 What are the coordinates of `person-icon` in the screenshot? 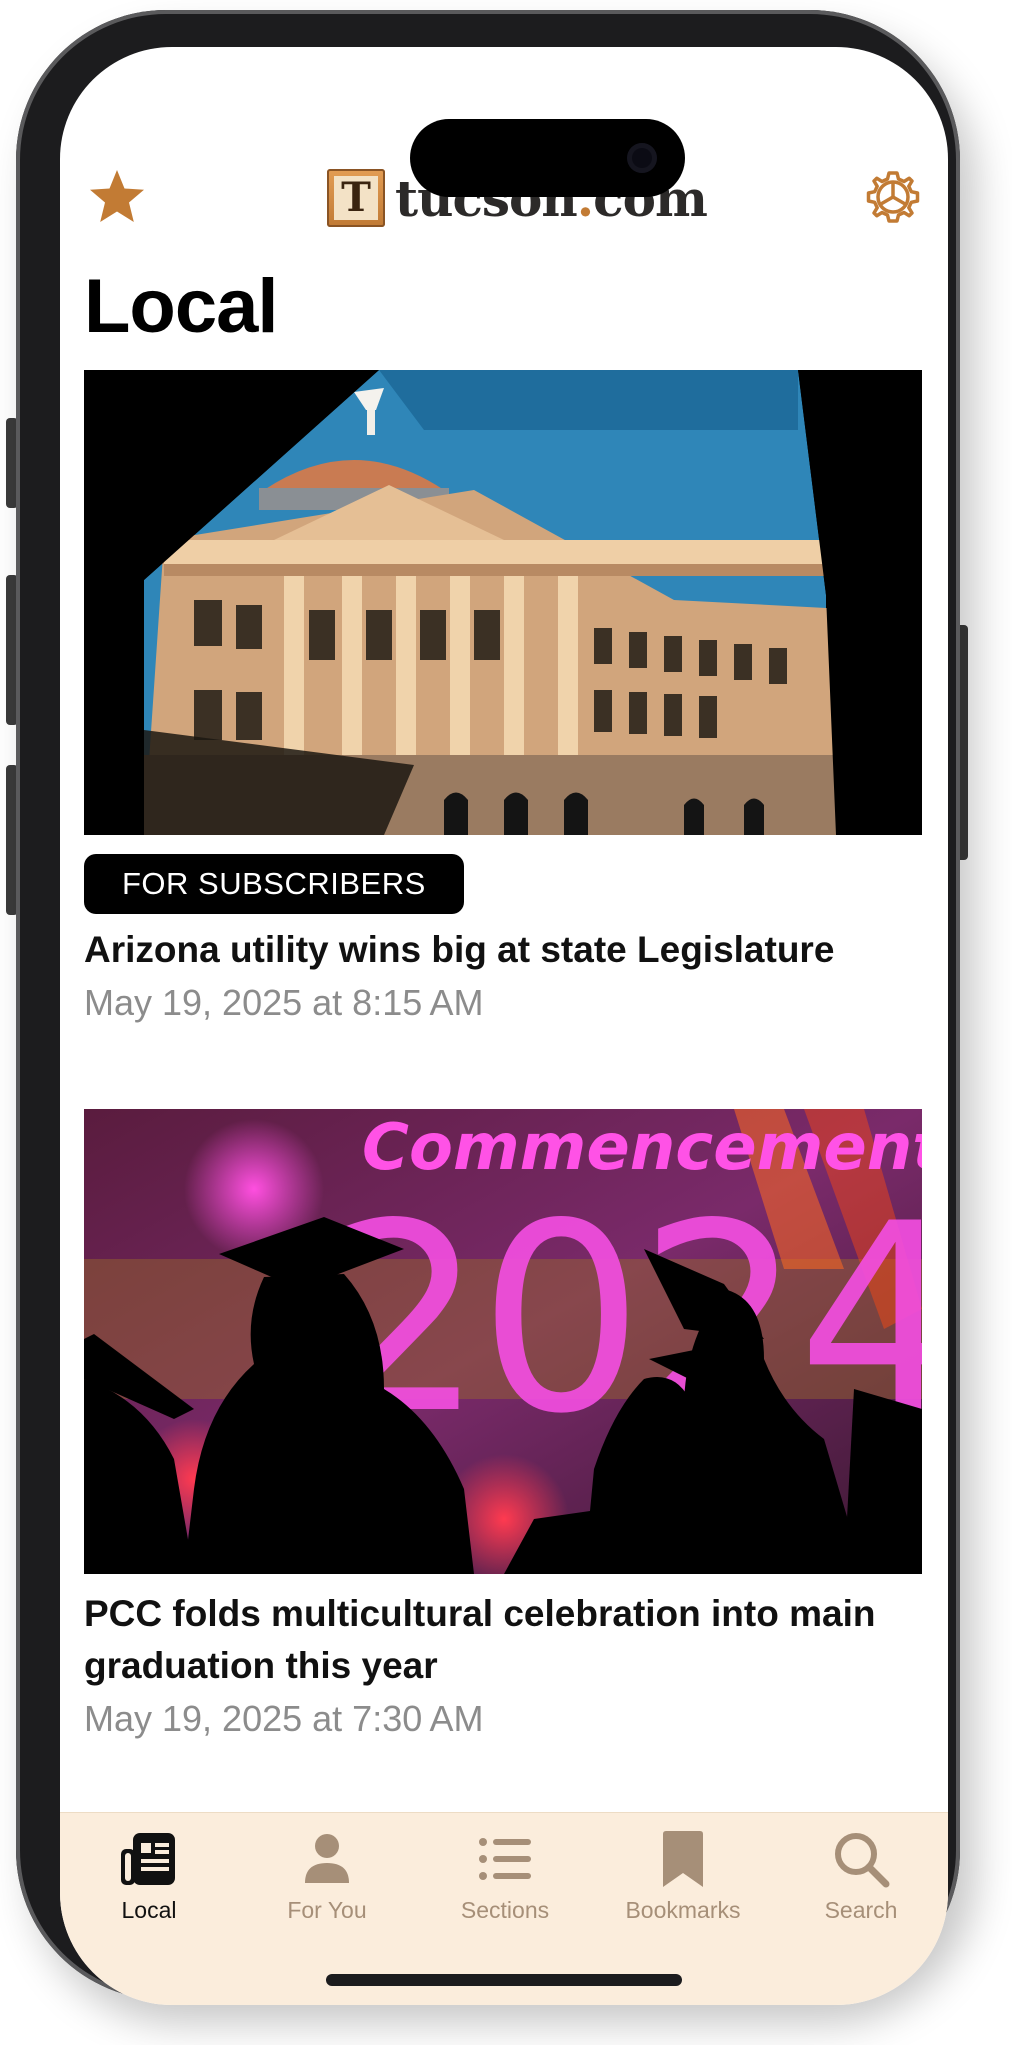 It's located at (327, 1858).